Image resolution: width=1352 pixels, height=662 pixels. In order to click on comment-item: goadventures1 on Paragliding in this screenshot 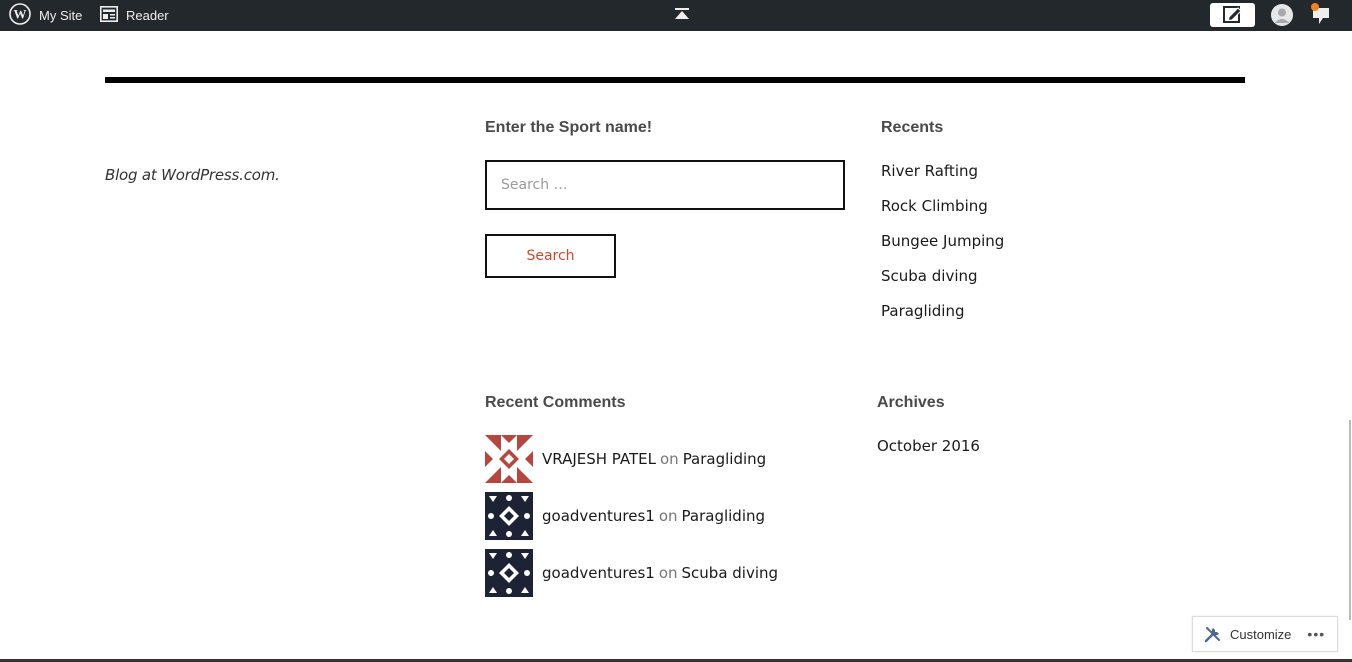, I will do `click(625, 516)`.